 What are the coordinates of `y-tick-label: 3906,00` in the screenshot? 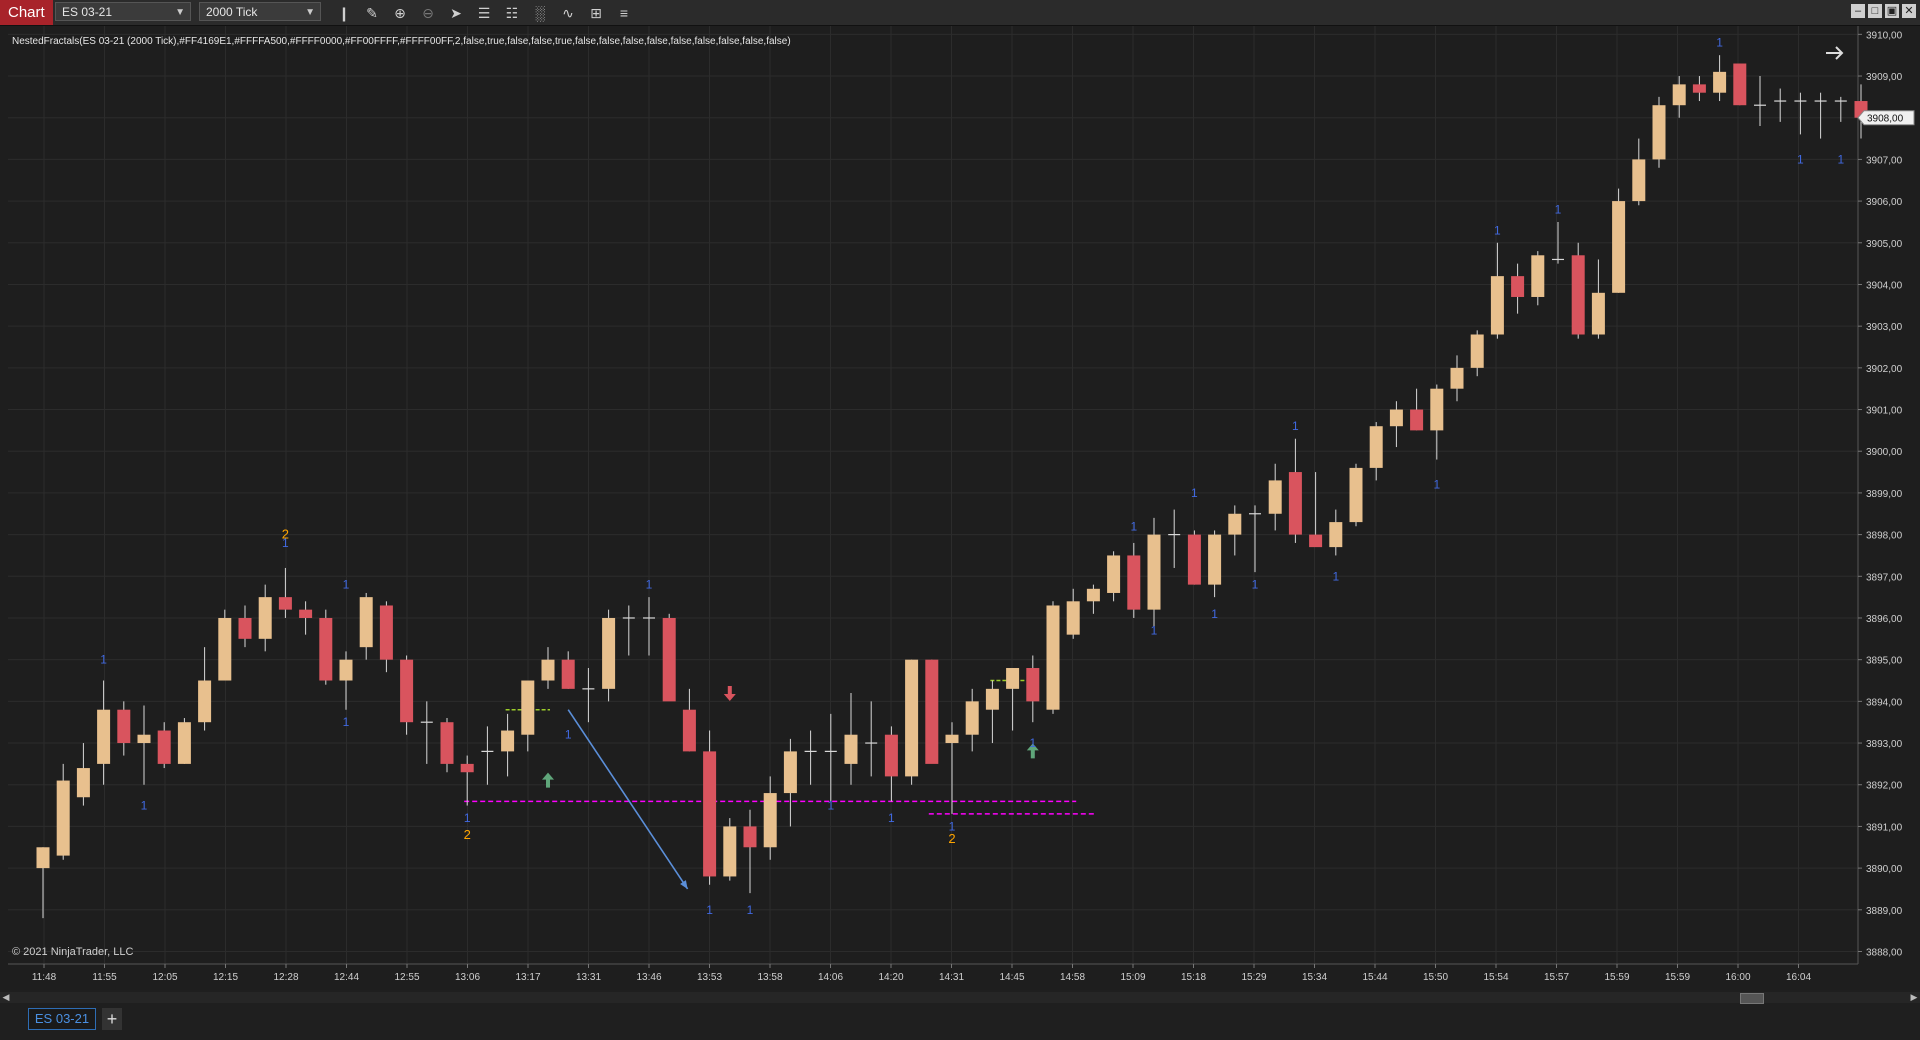 It's located at (1884, 202).